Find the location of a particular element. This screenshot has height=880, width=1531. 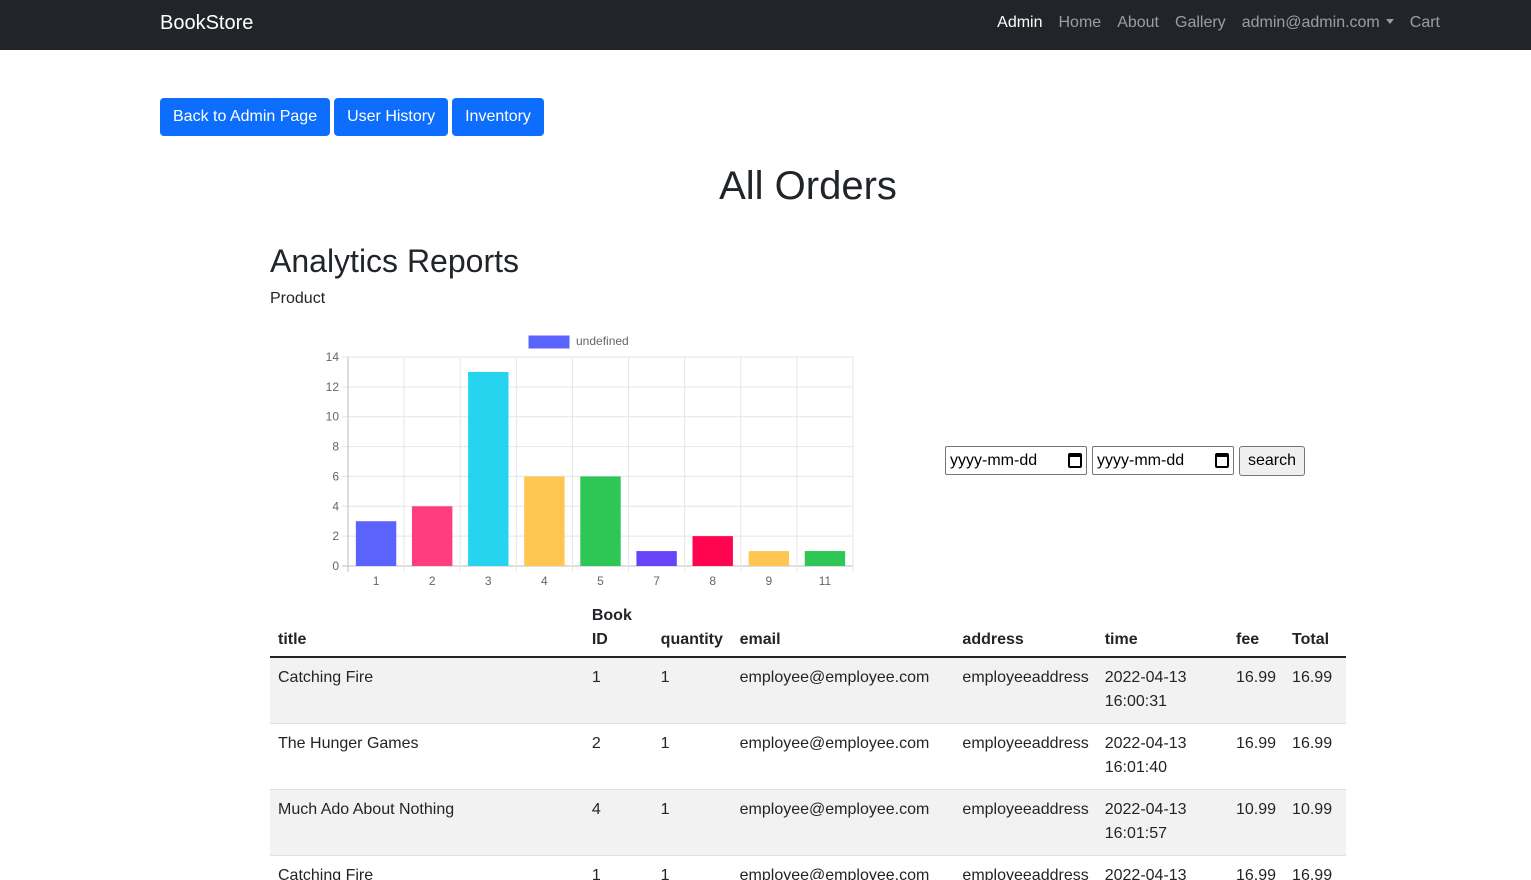

inventory-button: Inventory is located at coordinates (498, 117).